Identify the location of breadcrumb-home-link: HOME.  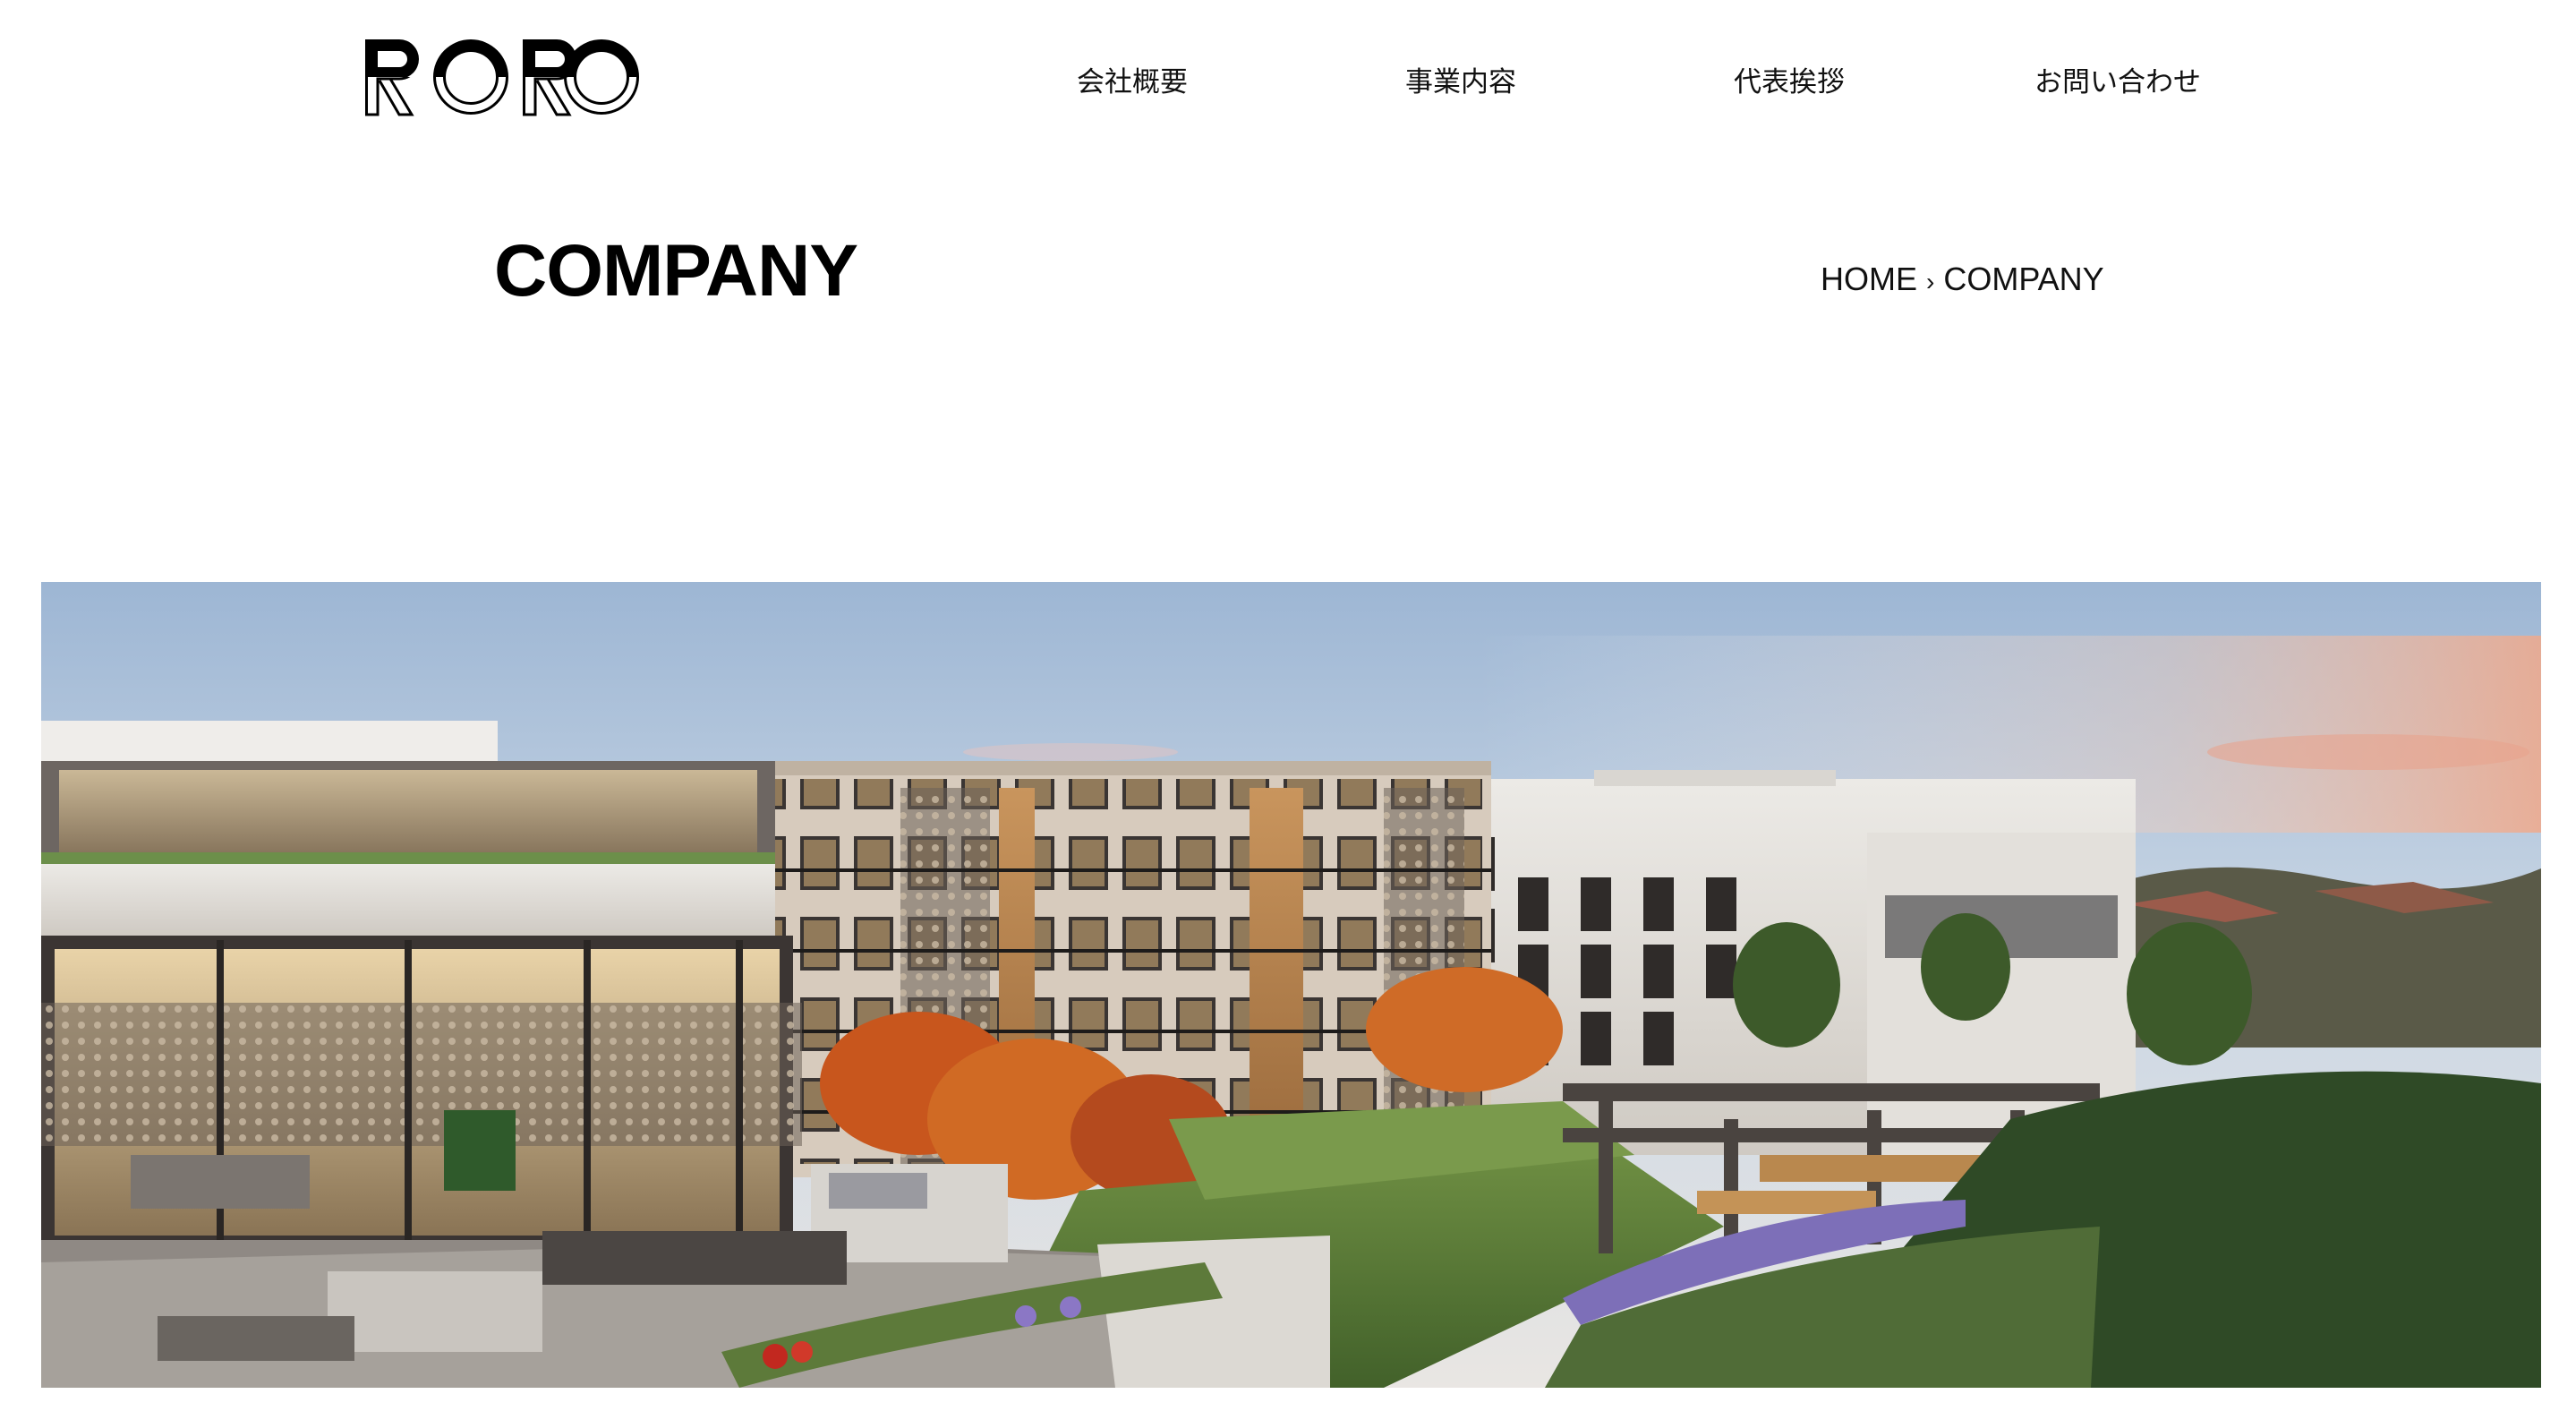
(1869, 279).